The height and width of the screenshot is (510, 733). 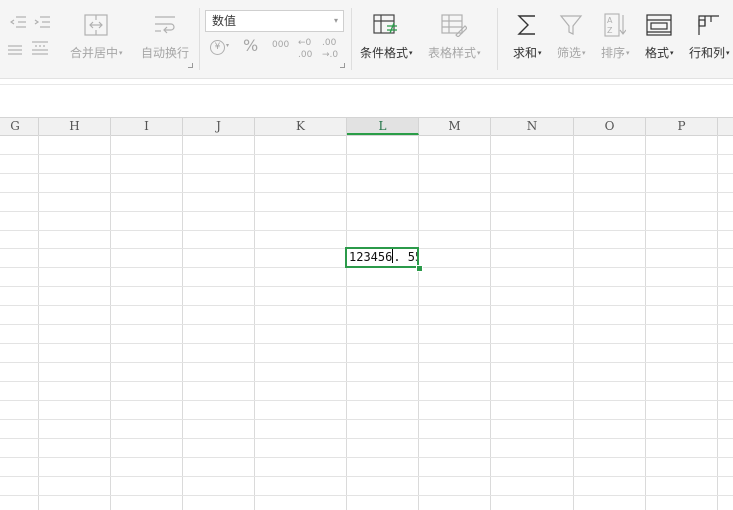 What do you see at coordinates (682, 126) in the screenshot?
I see `column-header-p: P` at bounding box center [682, 126].